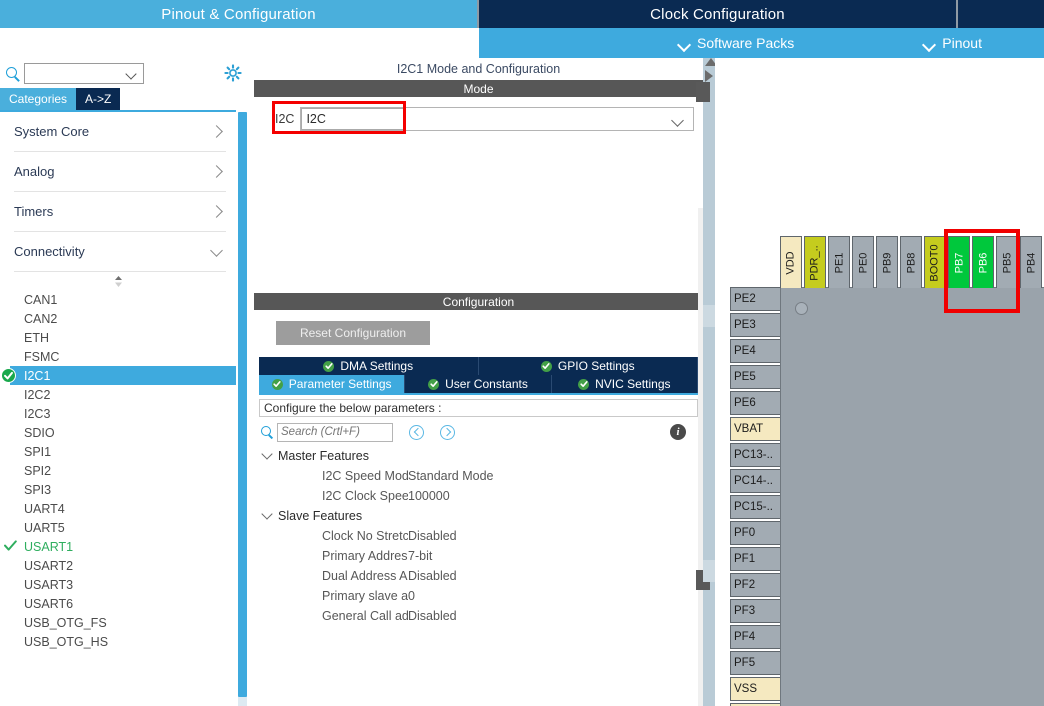 The height and width of the screenshot is (706, 1044). I want to click on gear-icon, so click(233, 73).